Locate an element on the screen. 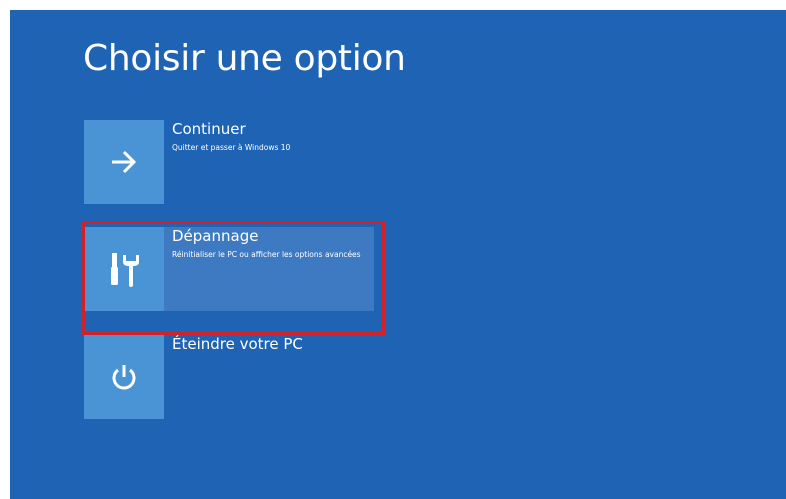 This screenshot has width=786, height=499. option-continue-tile is located at coordinates (124, 162).